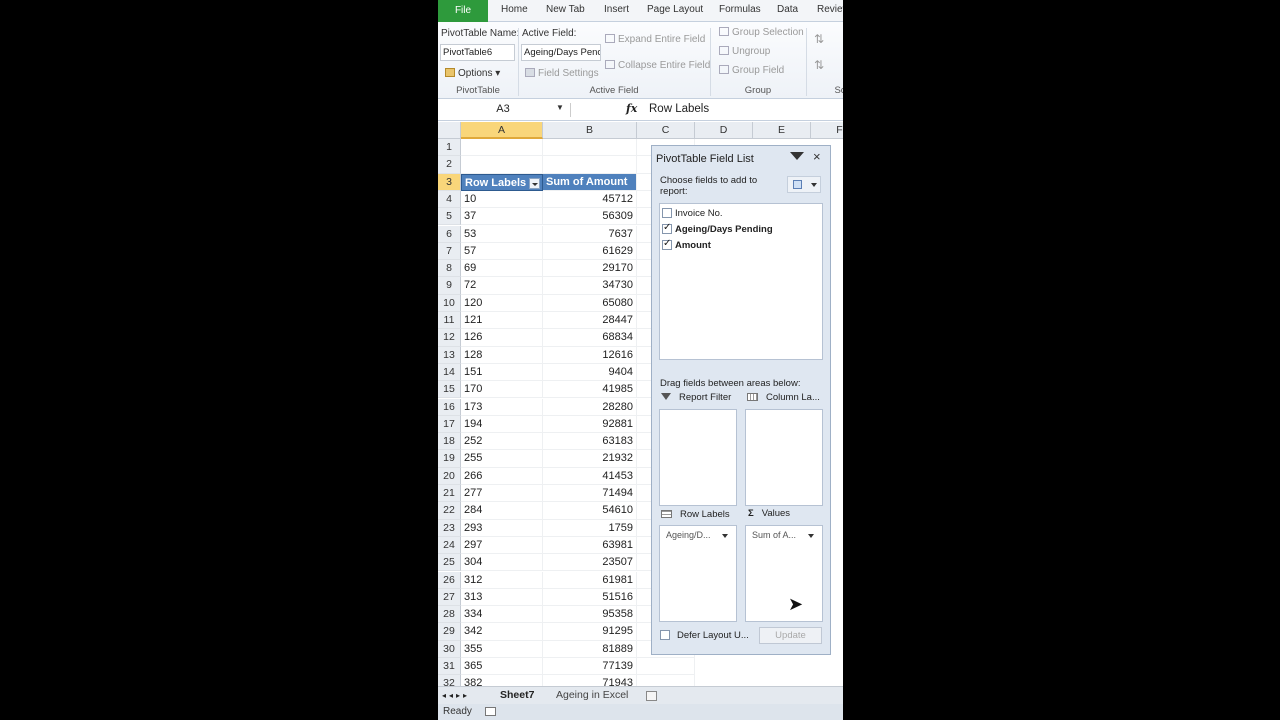  I want to click on checkbox-ageing-days-pending, so click(667, 228).